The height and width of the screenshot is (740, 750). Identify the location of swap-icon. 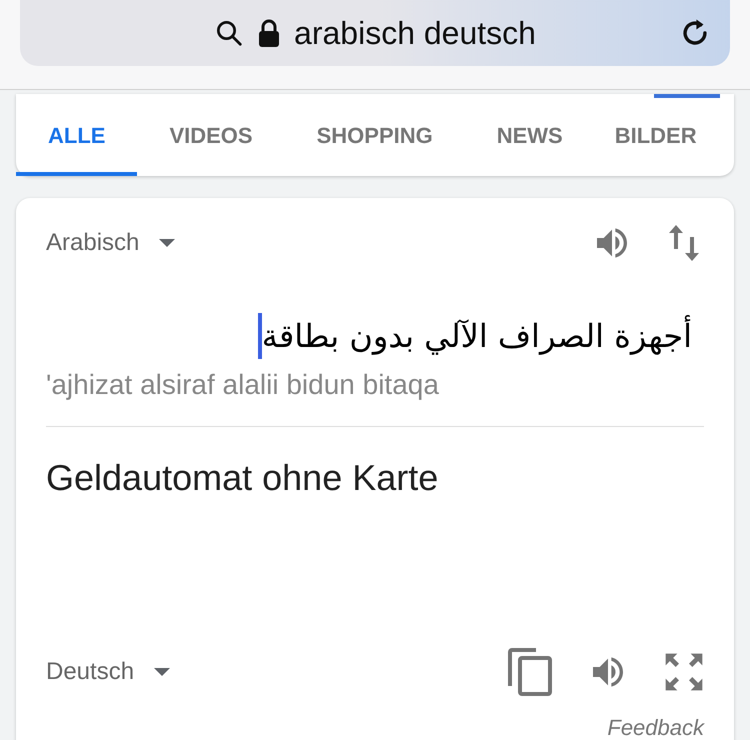
(684, 243).